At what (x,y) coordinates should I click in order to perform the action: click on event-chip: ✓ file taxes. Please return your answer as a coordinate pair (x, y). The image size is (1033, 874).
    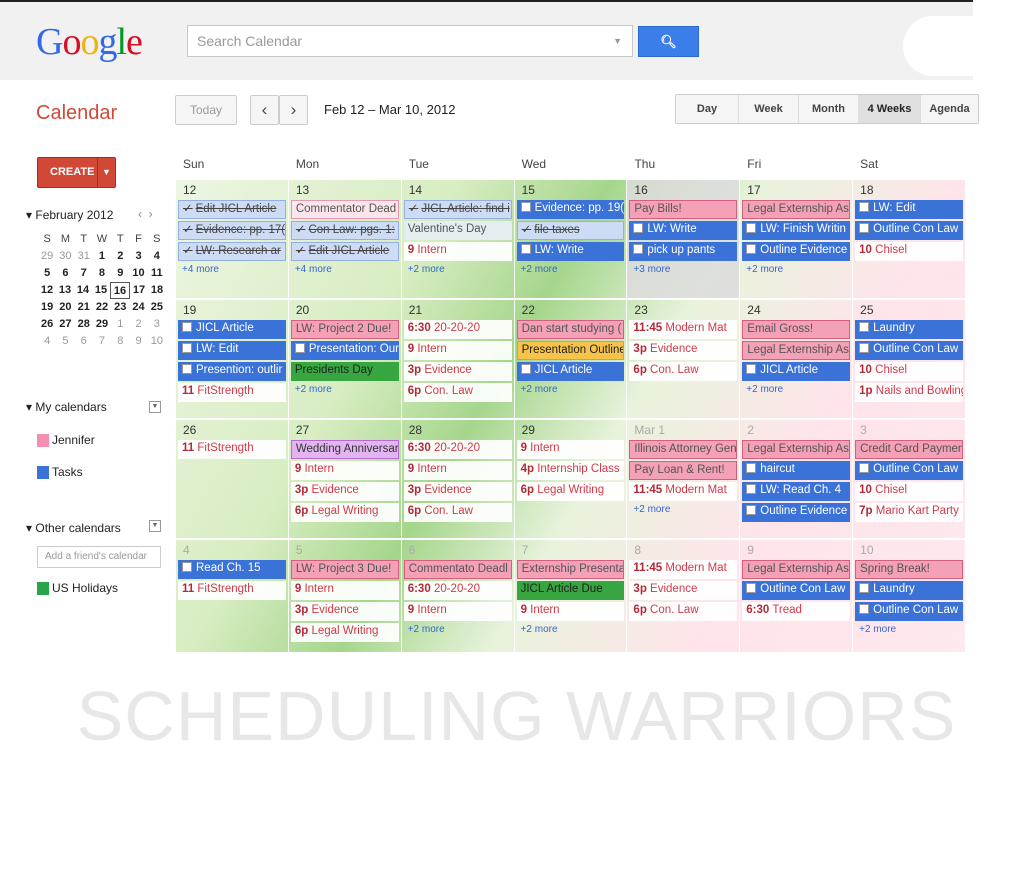
    Looking at the image, I should click on (570, 230).